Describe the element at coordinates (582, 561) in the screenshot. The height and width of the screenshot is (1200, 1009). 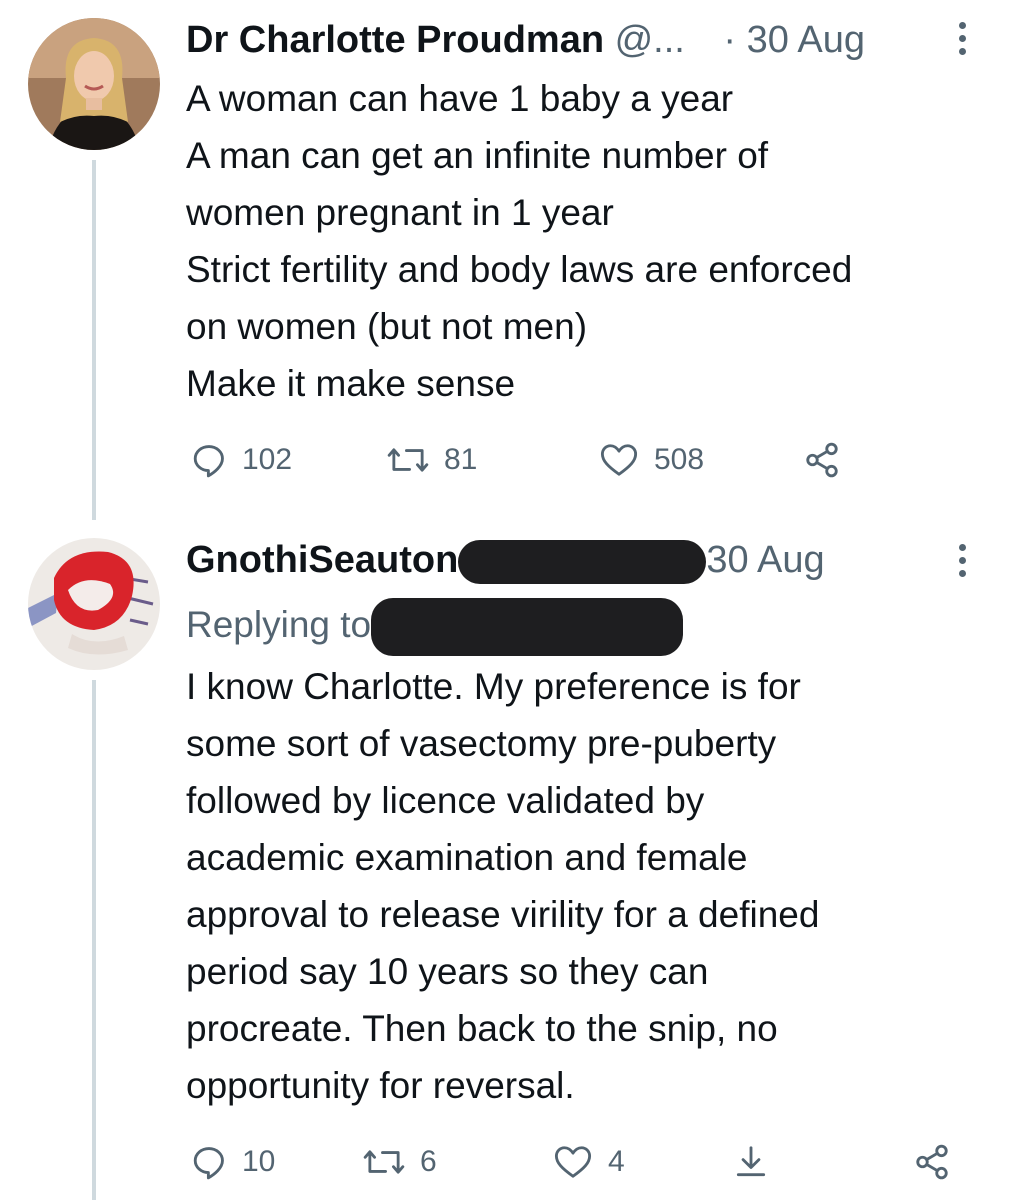
I see `redacted-handle` at that location.